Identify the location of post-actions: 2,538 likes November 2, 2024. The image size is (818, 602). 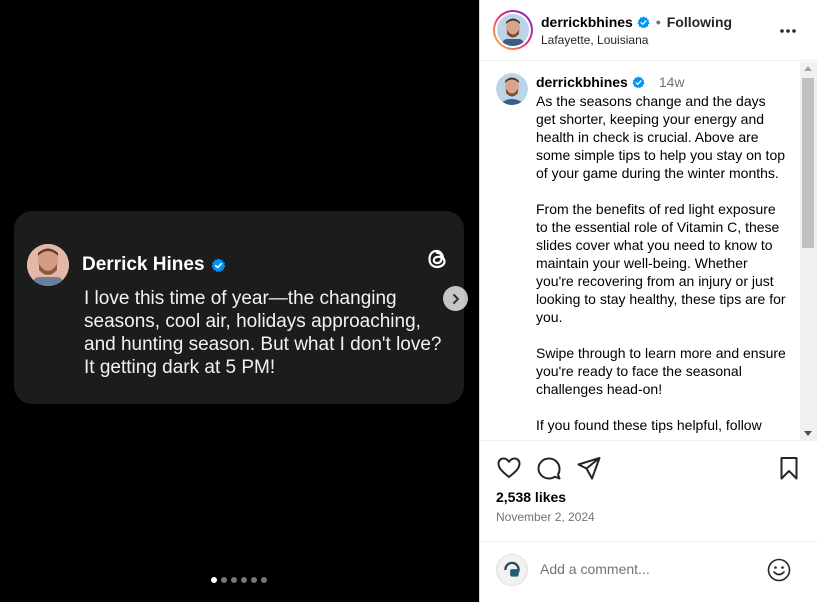
(649, 497).